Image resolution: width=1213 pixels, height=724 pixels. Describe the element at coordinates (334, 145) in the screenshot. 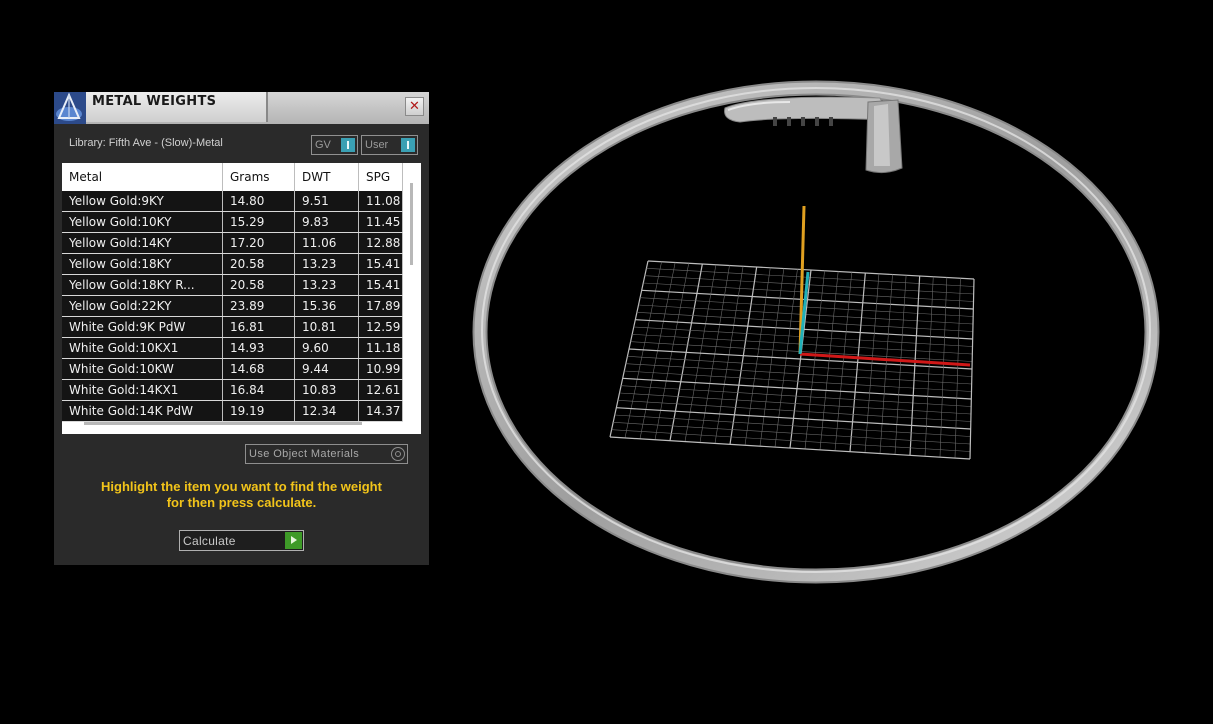

I see `gv-toggle: GV` at that location.